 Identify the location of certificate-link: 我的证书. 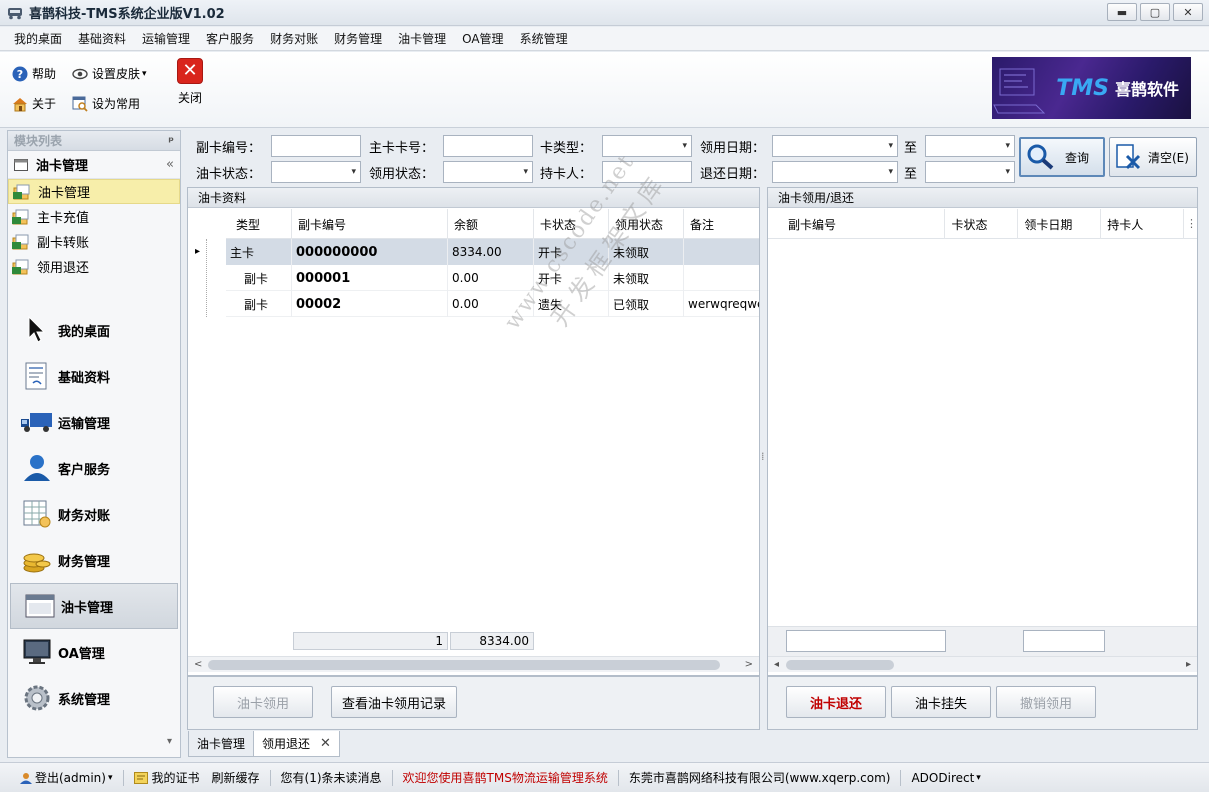
(167, 777).